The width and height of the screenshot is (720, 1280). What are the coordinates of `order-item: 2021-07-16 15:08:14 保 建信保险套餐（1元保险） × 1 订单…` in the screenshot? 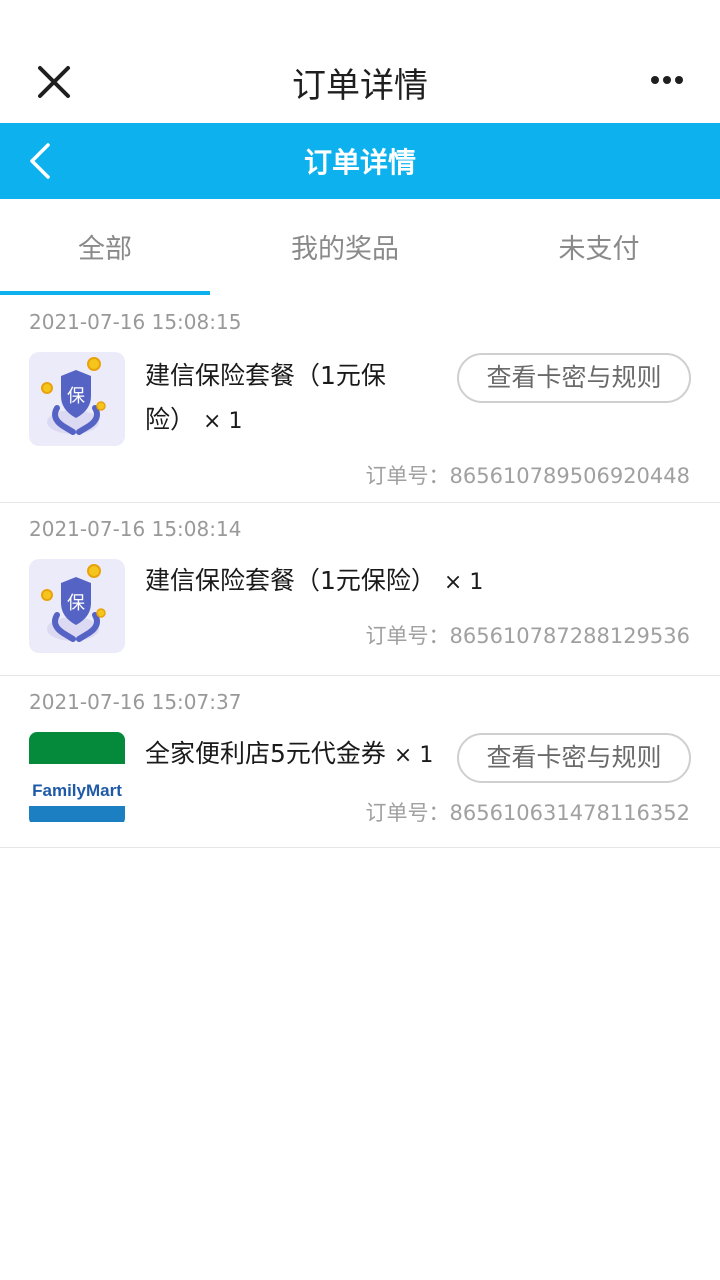 It's located at (360, 589).